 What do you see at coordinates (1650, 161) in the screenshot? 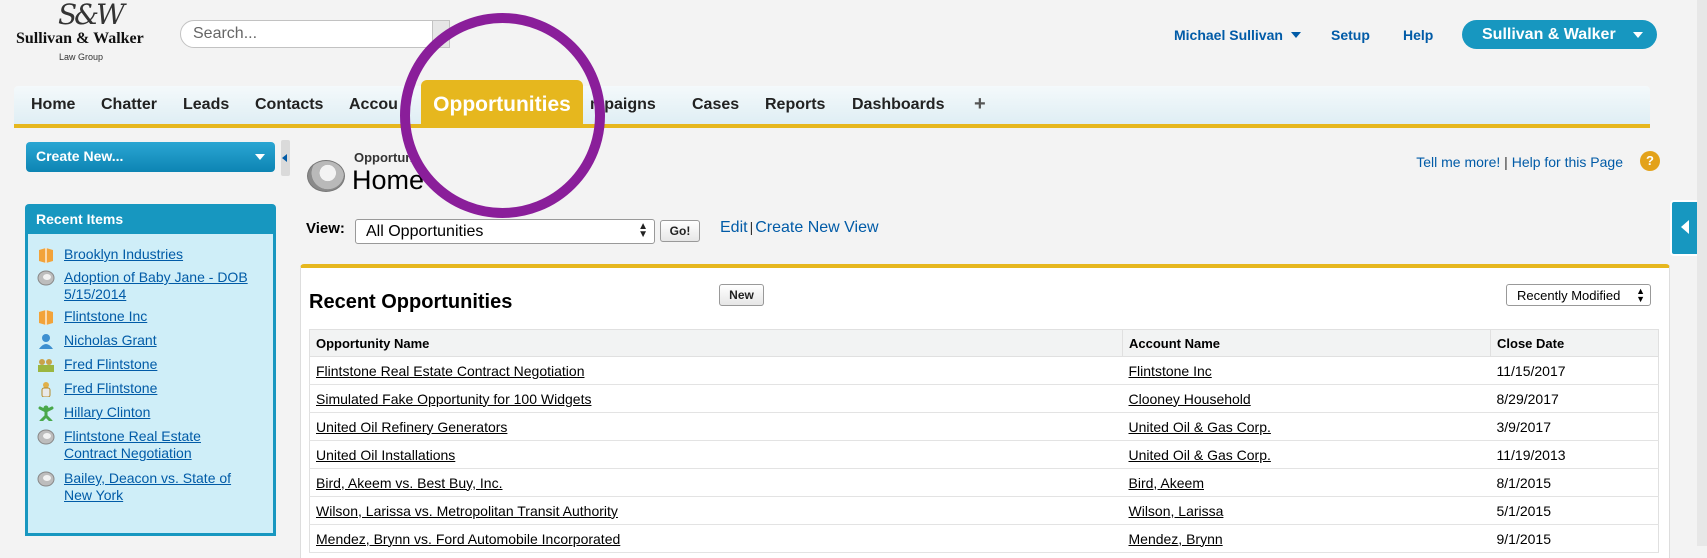
I see `help-question-icon: ?` at bounding box center [1650, 161].